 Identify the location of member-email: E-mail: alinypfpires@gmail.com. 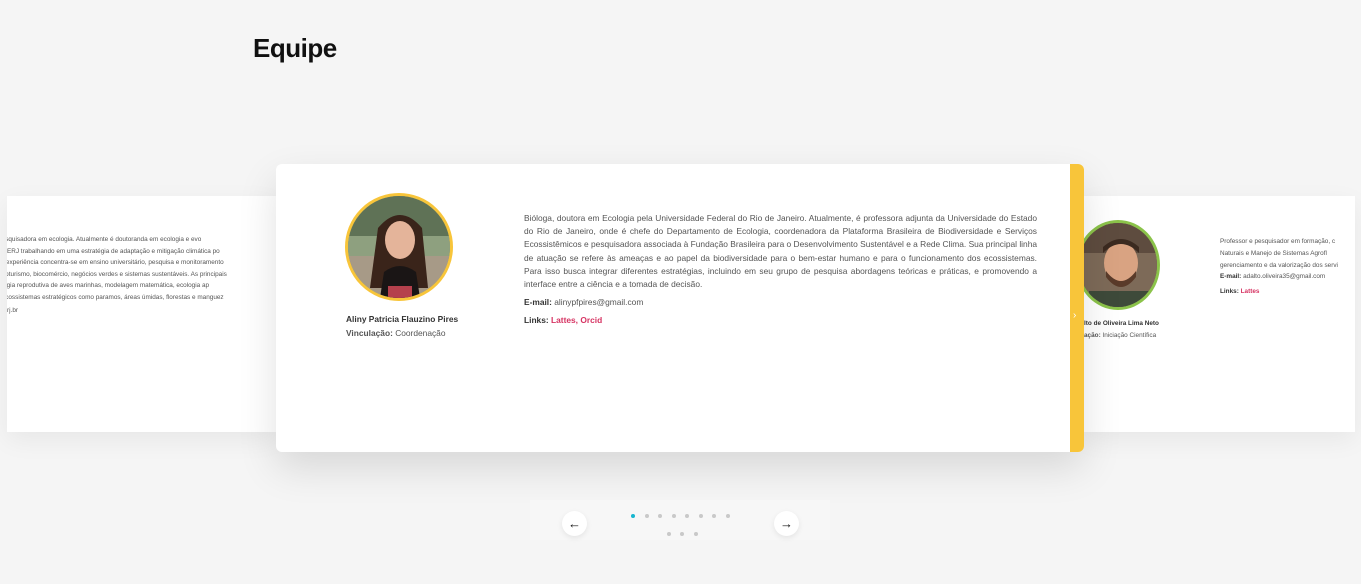
(583, 302).